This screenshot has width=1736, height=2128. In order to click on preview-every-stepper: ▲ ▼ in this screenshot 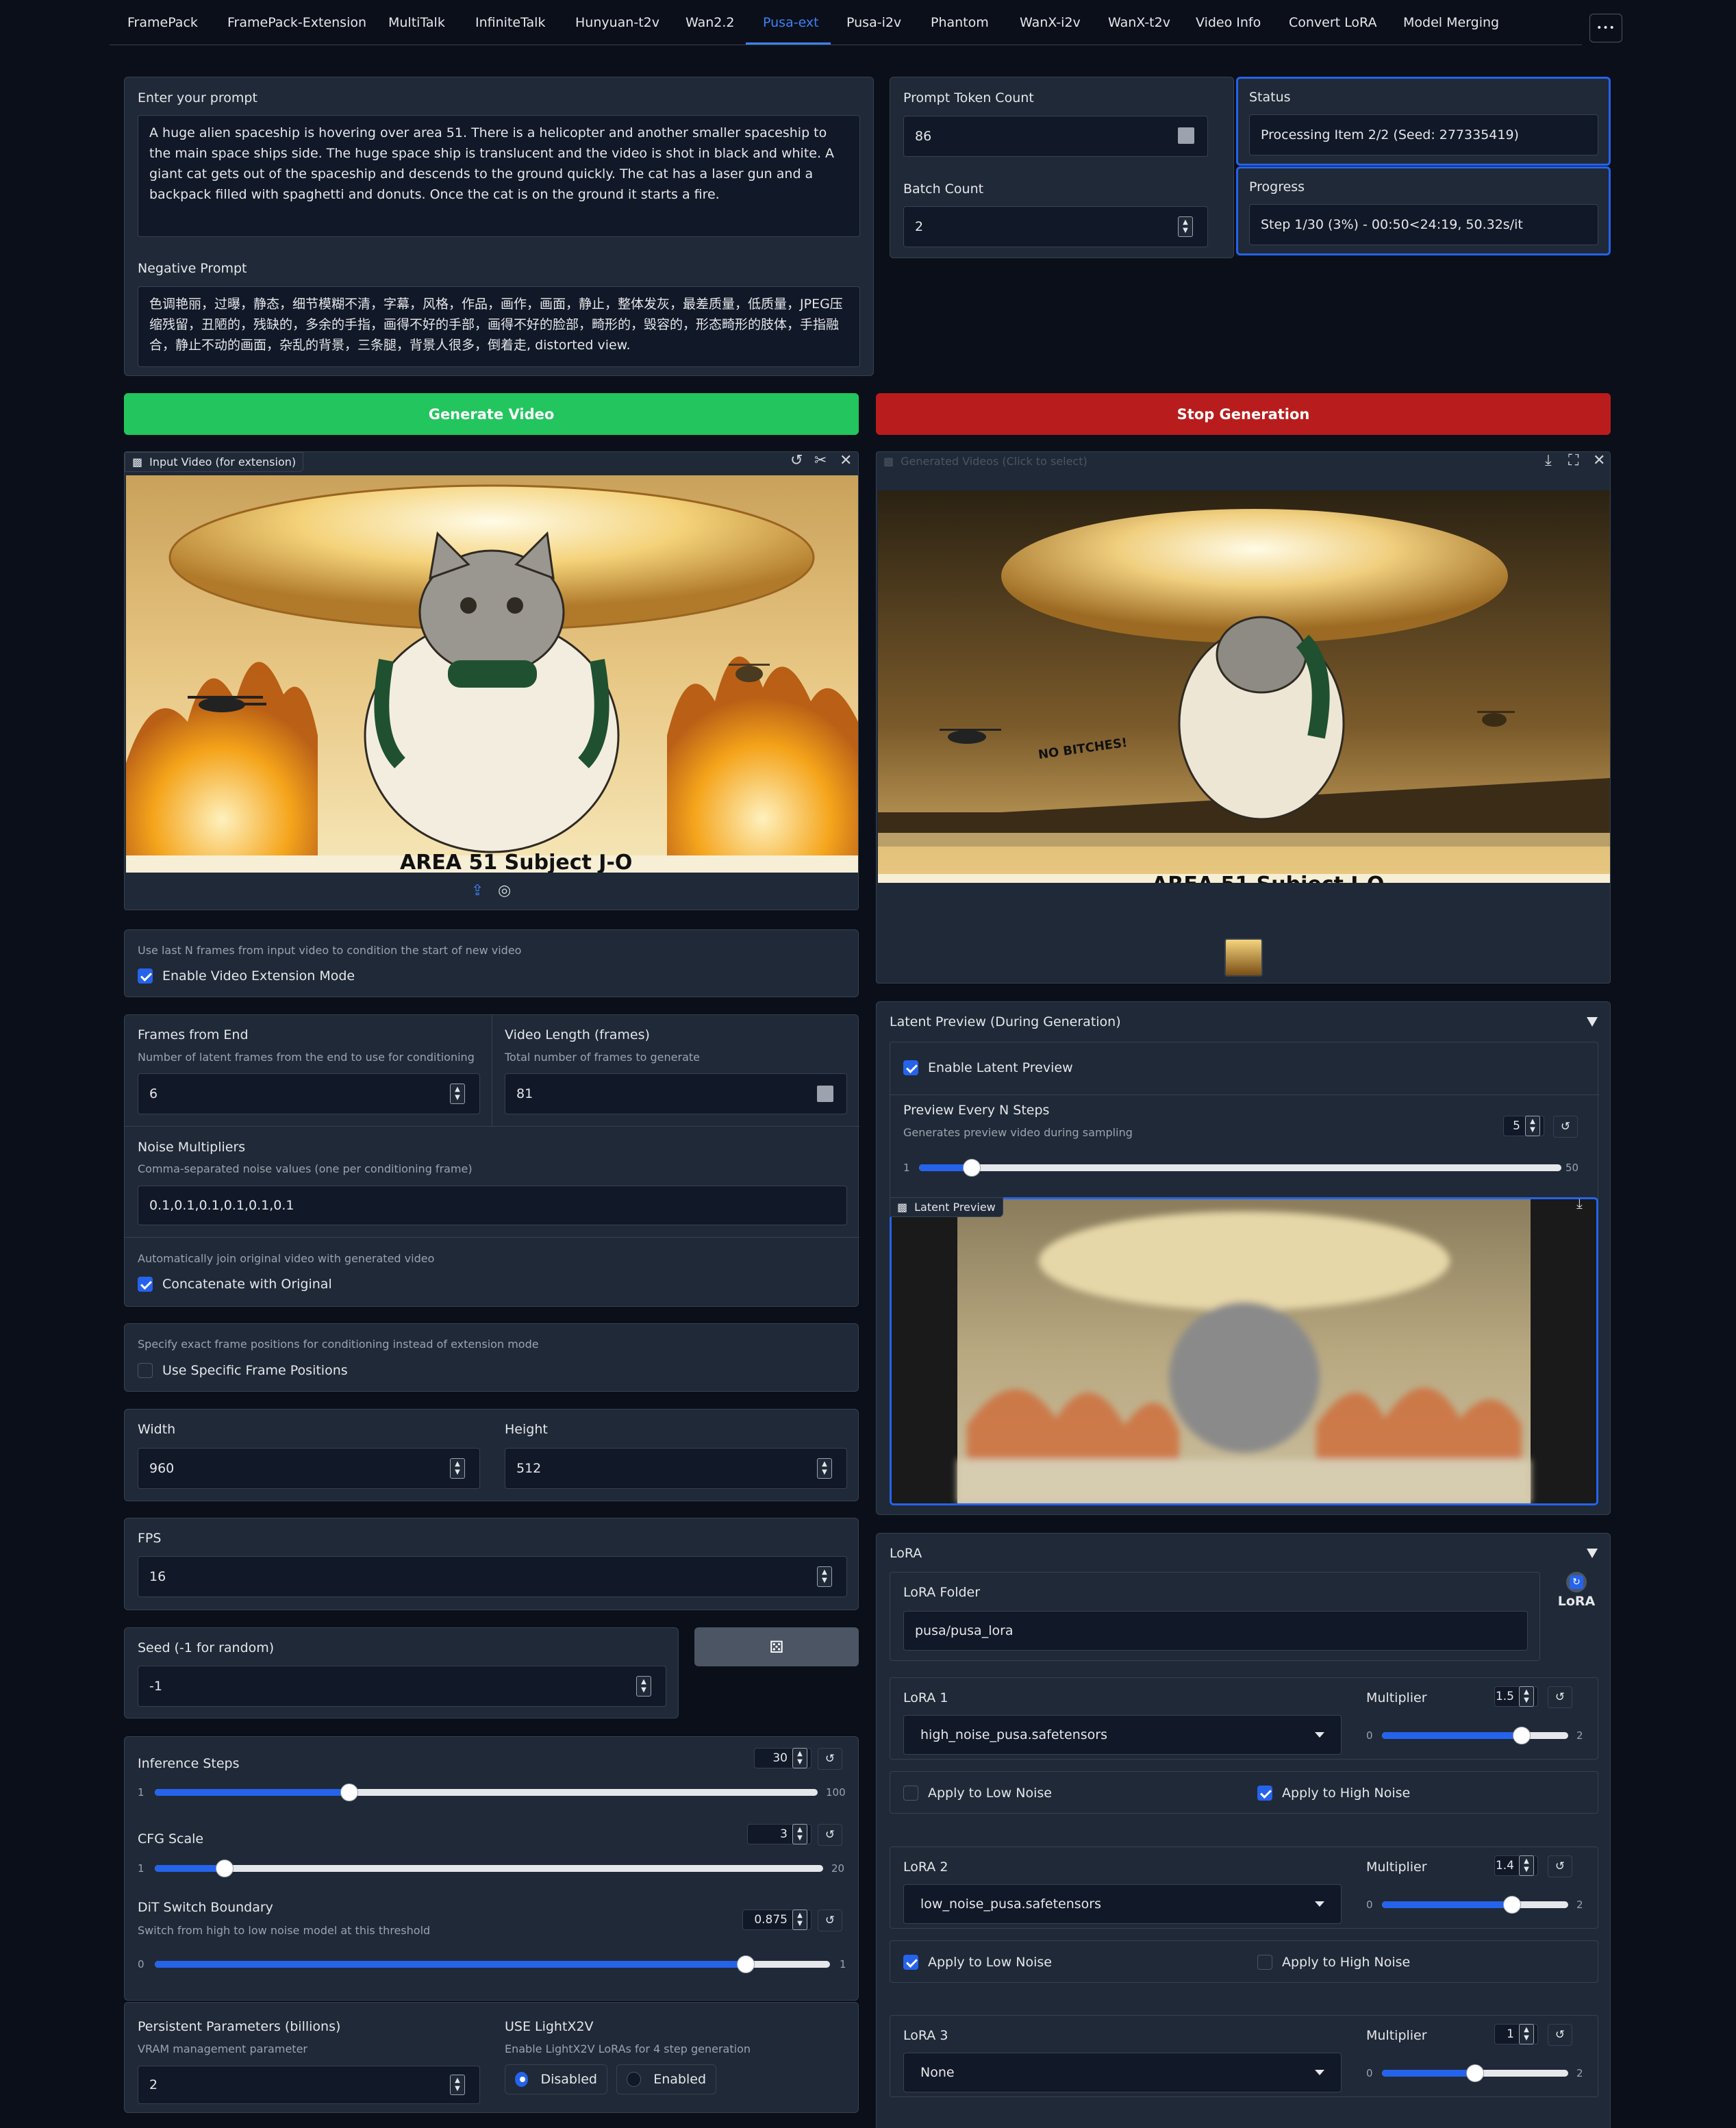, I will do `click(1532, 1126)`.